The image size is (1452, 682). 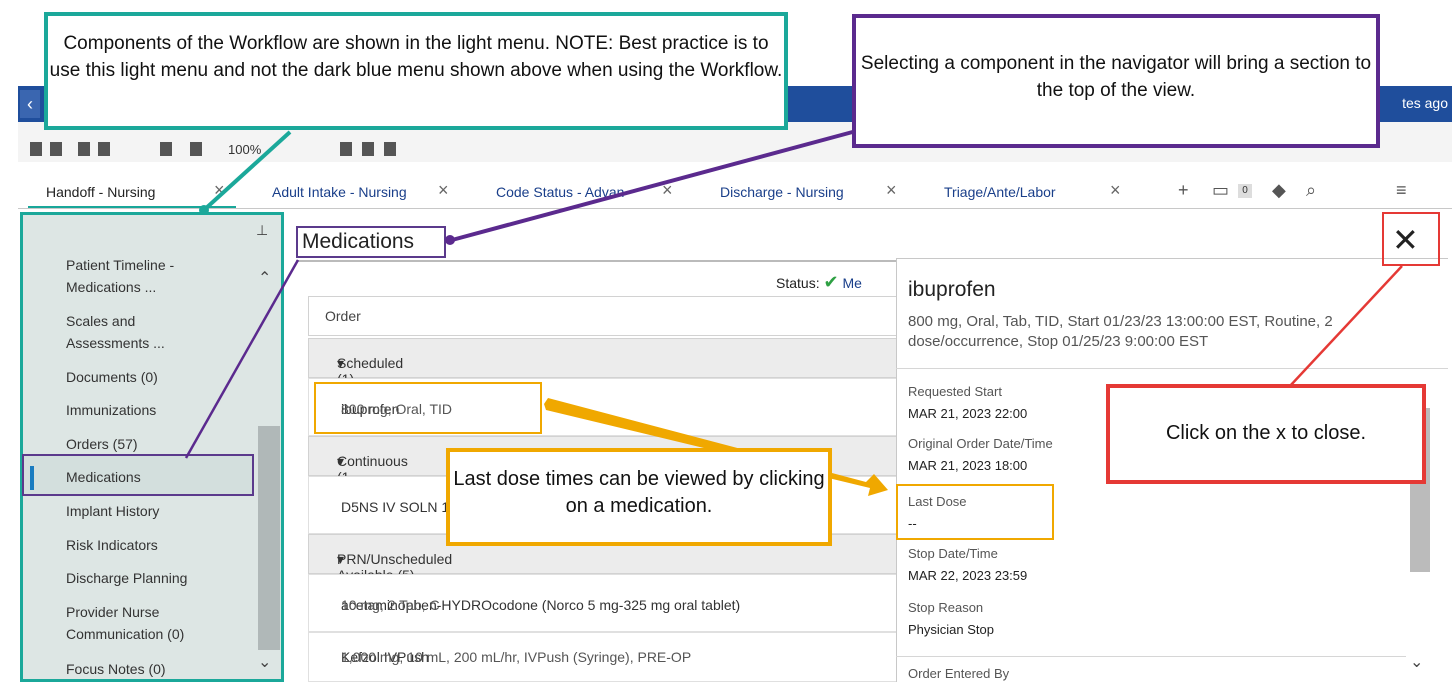 I want to click on purple-connector-dot, so click(x=450, y=240).